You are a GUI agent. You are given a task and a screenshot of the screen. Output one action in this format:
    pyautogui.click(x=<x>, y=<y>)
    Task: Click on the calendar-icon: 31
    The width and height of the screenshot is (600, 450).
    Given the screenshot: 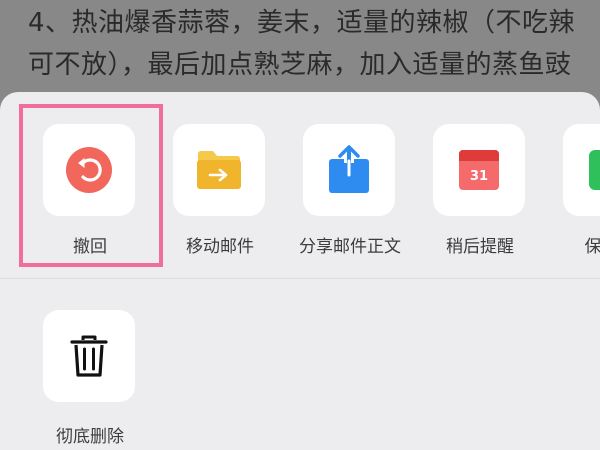 What is the action you would take?
    pyautogui.click(x=479, y=170)
    